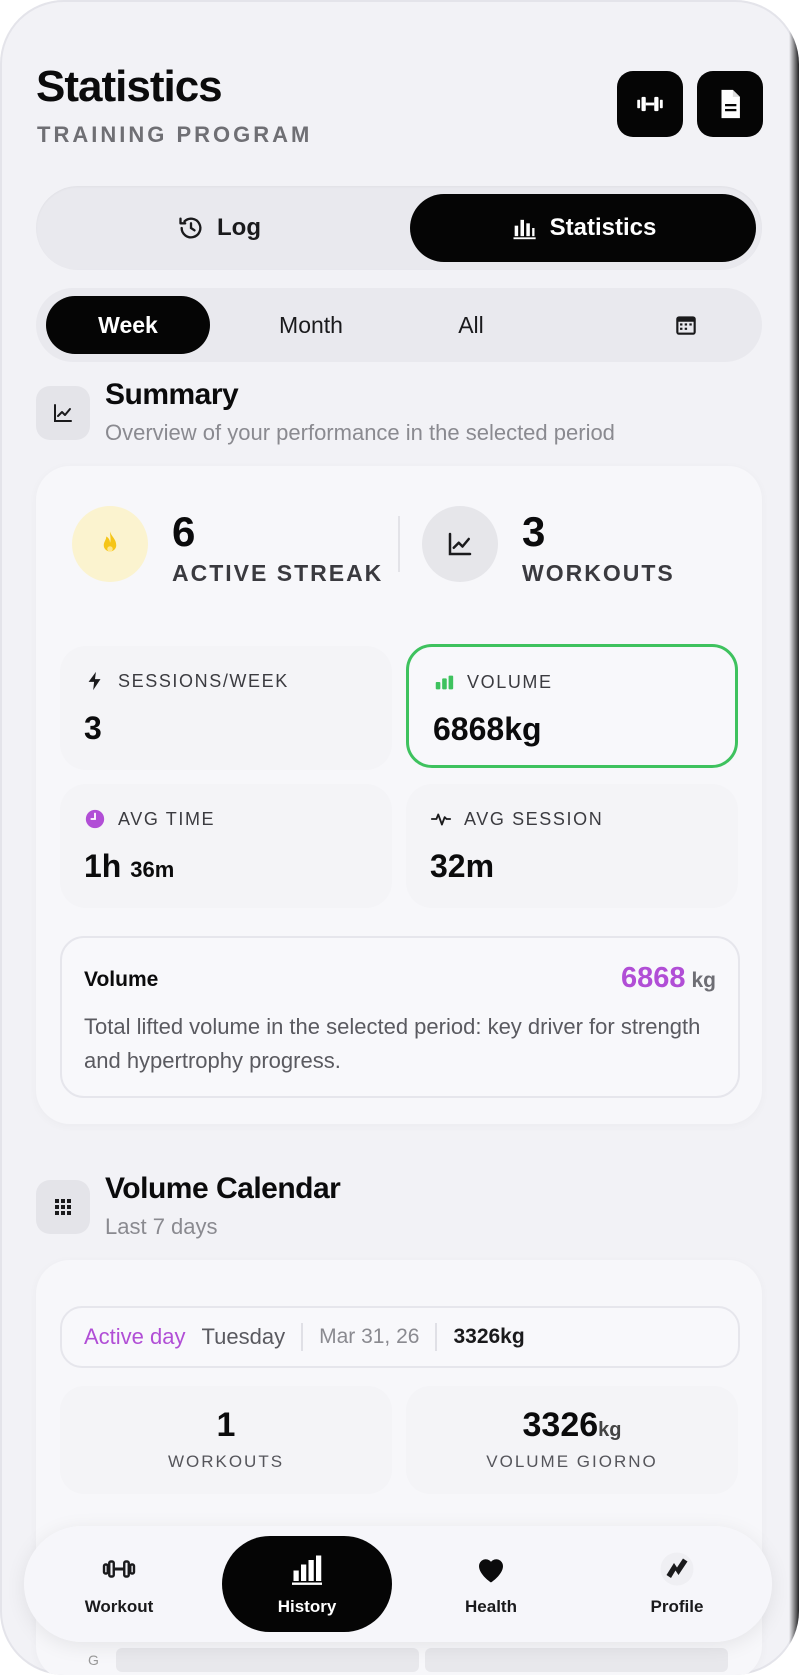  Describe the element at coordinates (311, 325) in the screenshot. I see `period-tab-month: Month` at that location.